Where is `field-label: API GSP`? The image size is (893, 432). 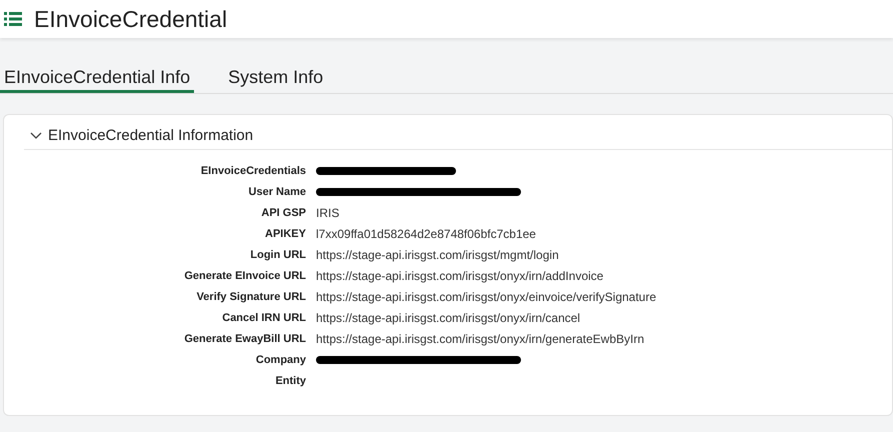 field-label: API GSP is located at coordinates (283, 212).